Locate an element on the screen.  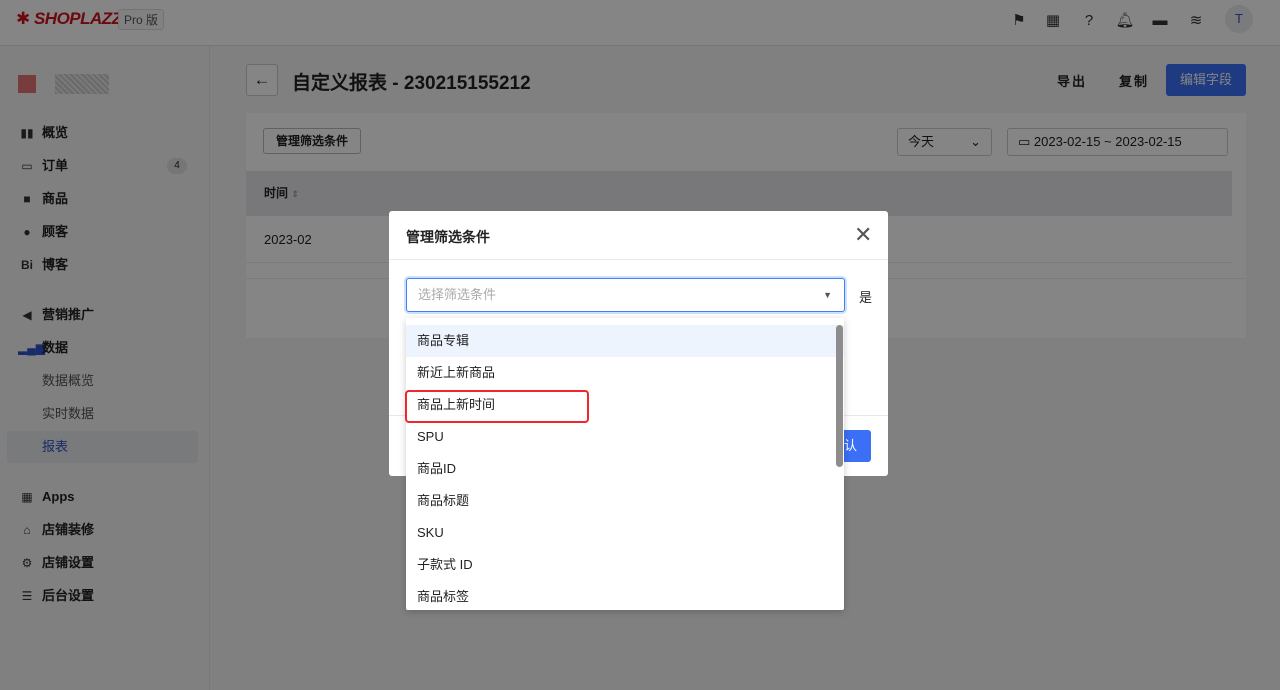
filter-select-placeholder: 选择筛选条件 is located at coordinates (457, 294).